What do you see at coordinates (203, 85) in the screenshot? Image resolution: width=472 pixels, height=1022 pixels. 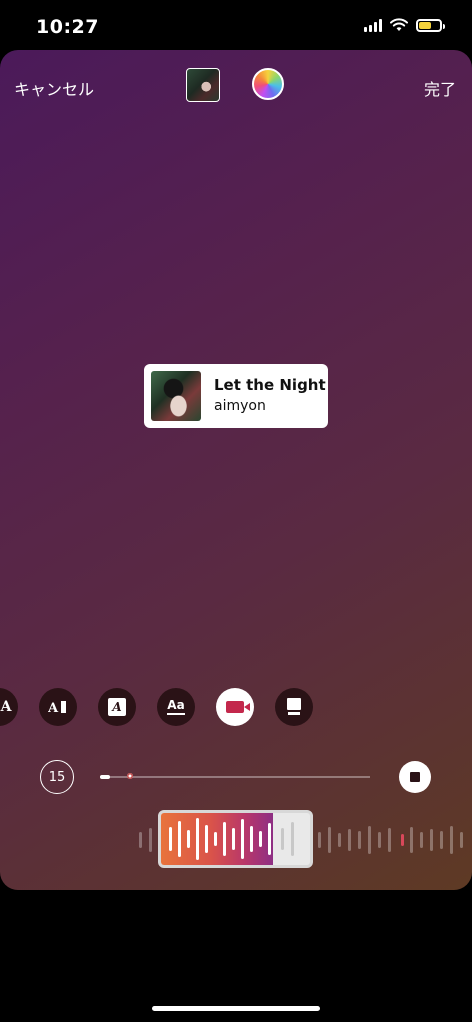 I see `album-art-thumbnail` at bounding box center [203, 85].